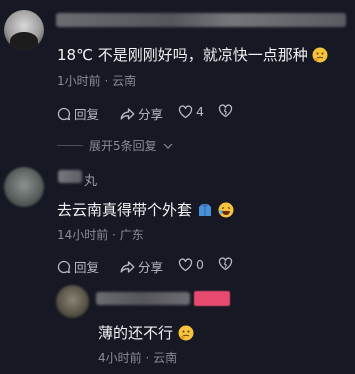  I want to click on expand-replies-button: 展开5条回复, so click(115, 145).